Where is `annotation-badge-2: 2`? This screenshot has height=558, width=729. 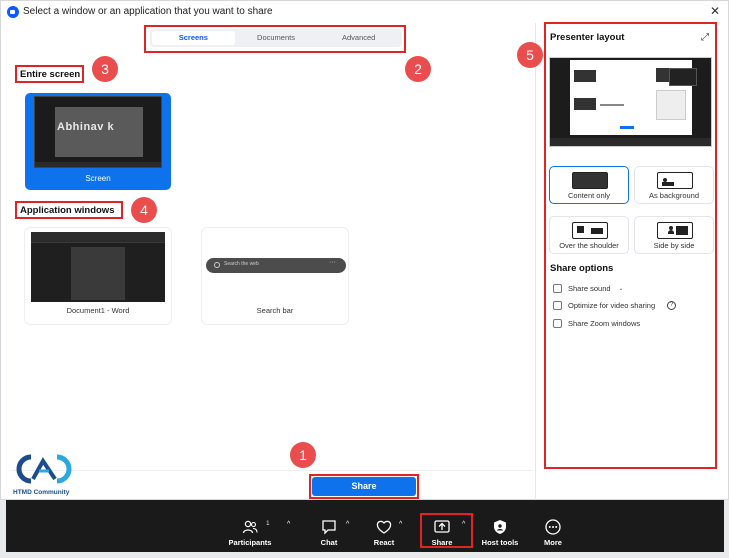
annotation-badge-2: 2 is located at coordinates (418, 69).